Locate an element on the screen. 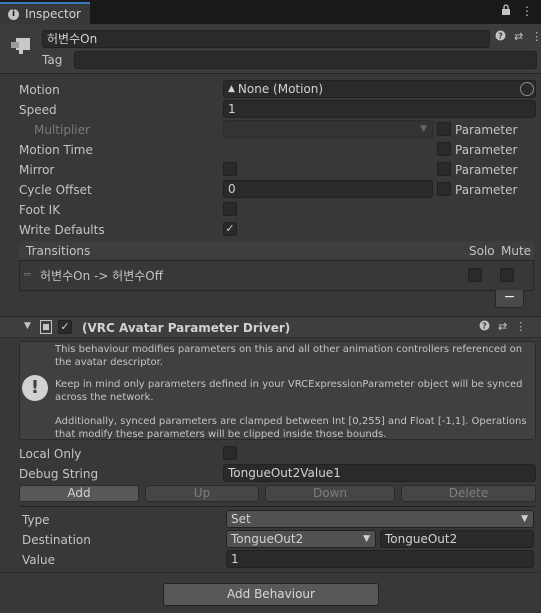 The width and height of the screenshot is (541, 613). transitions-title: Transitions is located at coordinates (58, 251).